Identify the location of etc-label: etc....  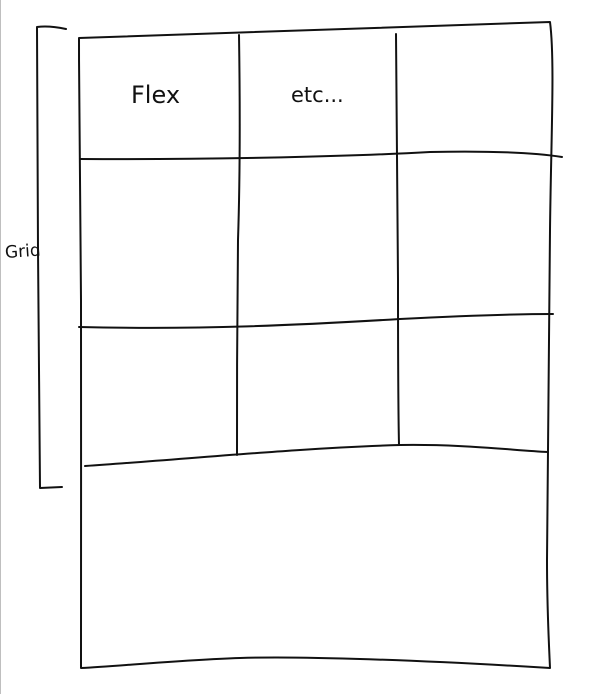
(317, 95).